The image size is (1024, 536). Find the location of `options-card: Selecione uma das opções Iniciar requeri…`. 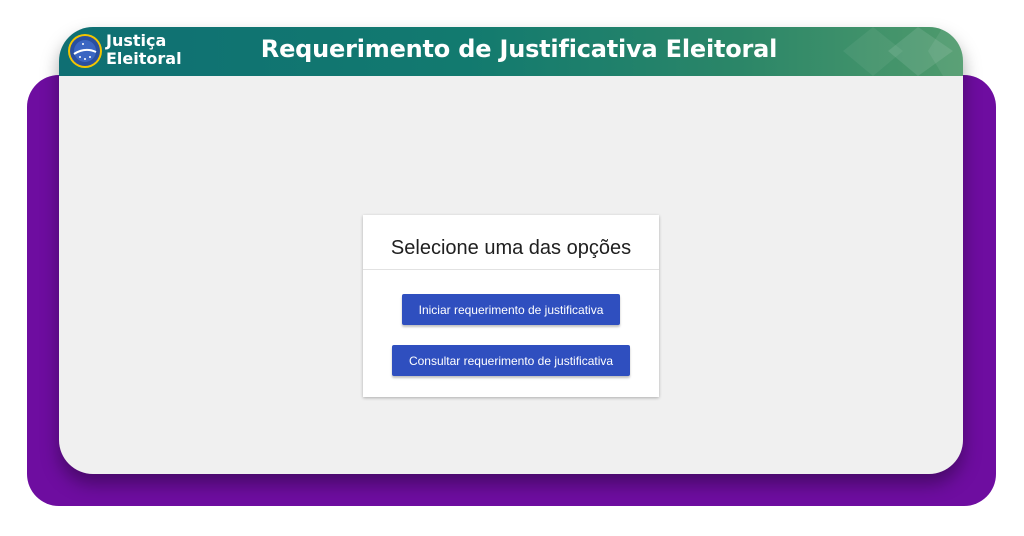

options-card: Selecione uma das opções Iniciar requeri… is located at coordinates (511, 306).